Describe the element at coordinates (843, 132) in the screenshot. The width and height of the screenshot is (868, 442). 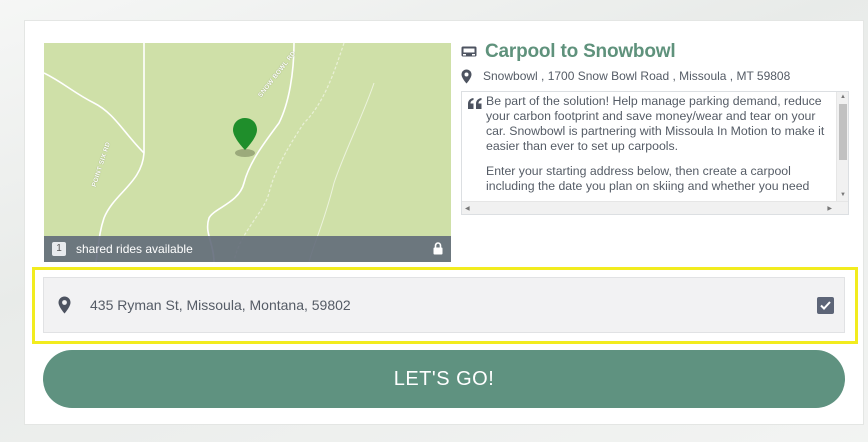
I see `vertical-scroll-thumb` at that location.